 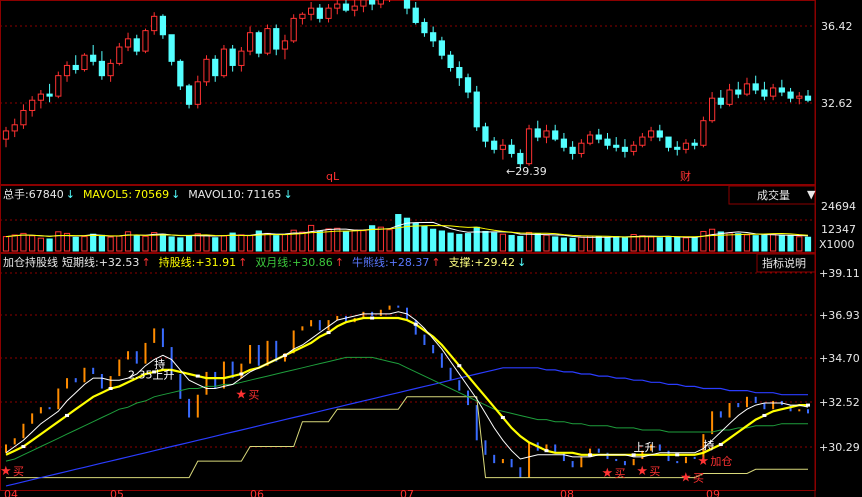 What do you see at coordinates (521, 262) in the screenshot?
I see `arrow-down-icon: ↓` at bounding box center [521, 262].